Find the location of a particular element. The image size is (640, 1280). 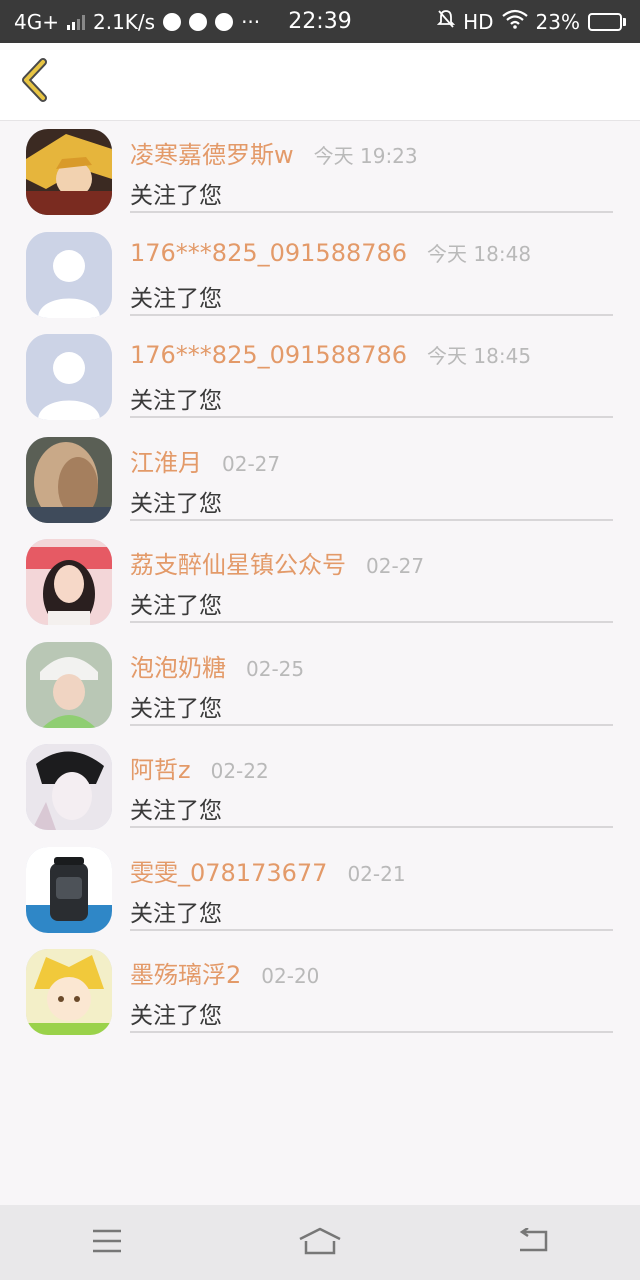

nickname: 荔支醉仙星镇公众号 is located at coordinates (238, 562).